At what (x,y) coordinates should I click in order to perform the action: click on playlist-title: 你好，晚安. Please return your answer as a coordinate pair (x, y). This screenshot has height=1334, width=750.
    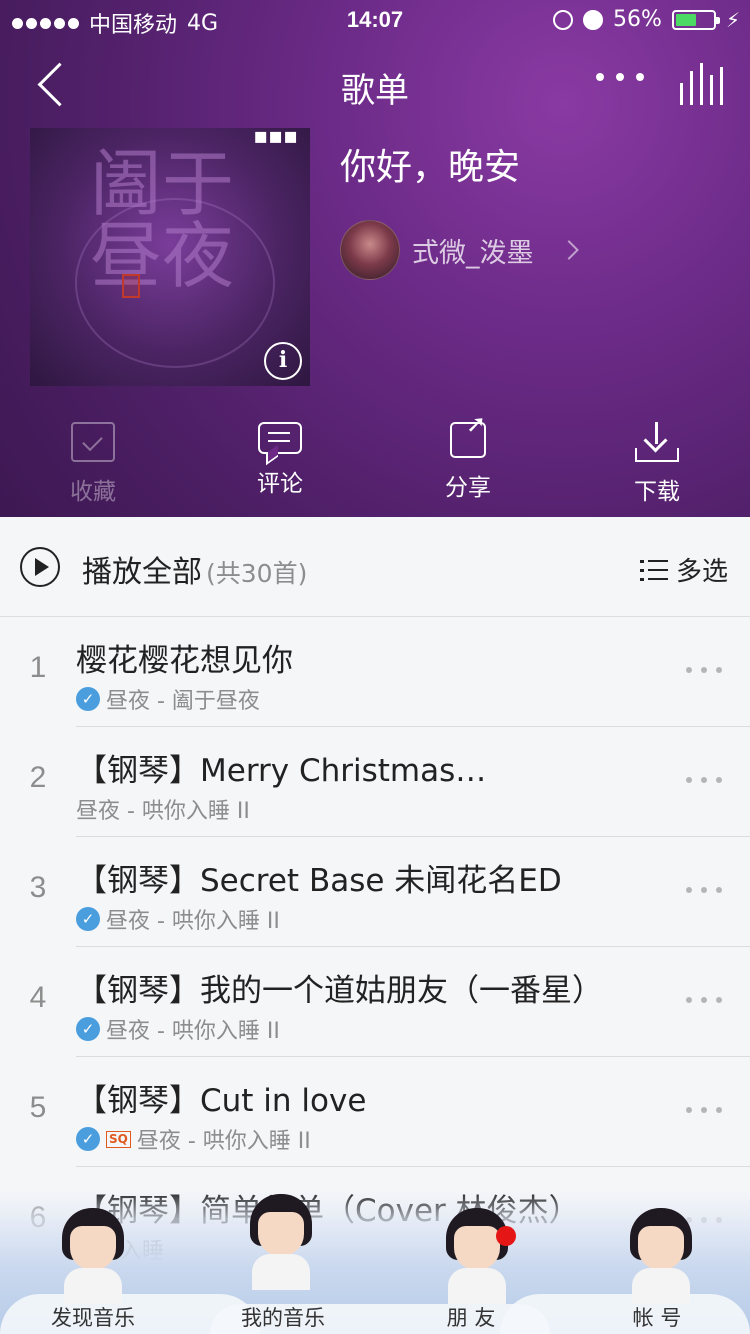
    Looking at the image, I should click on (430, 167).